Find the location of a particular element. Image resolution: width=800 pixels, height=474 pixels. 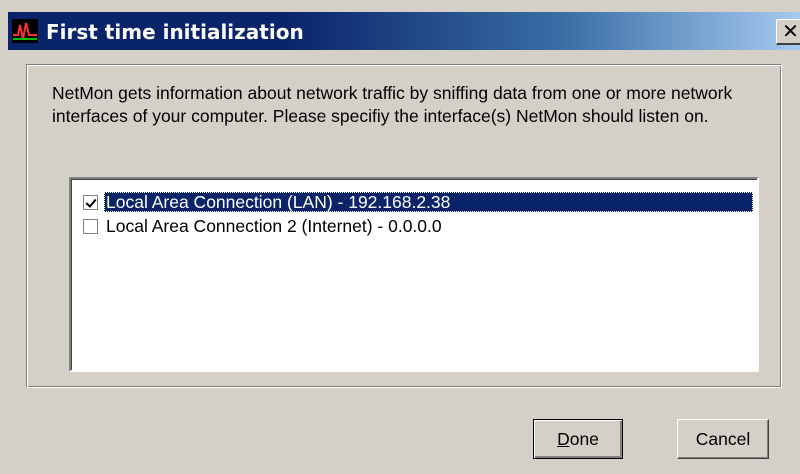

title-bar: First time initialization ✕ is located at coordinates (404, 31).